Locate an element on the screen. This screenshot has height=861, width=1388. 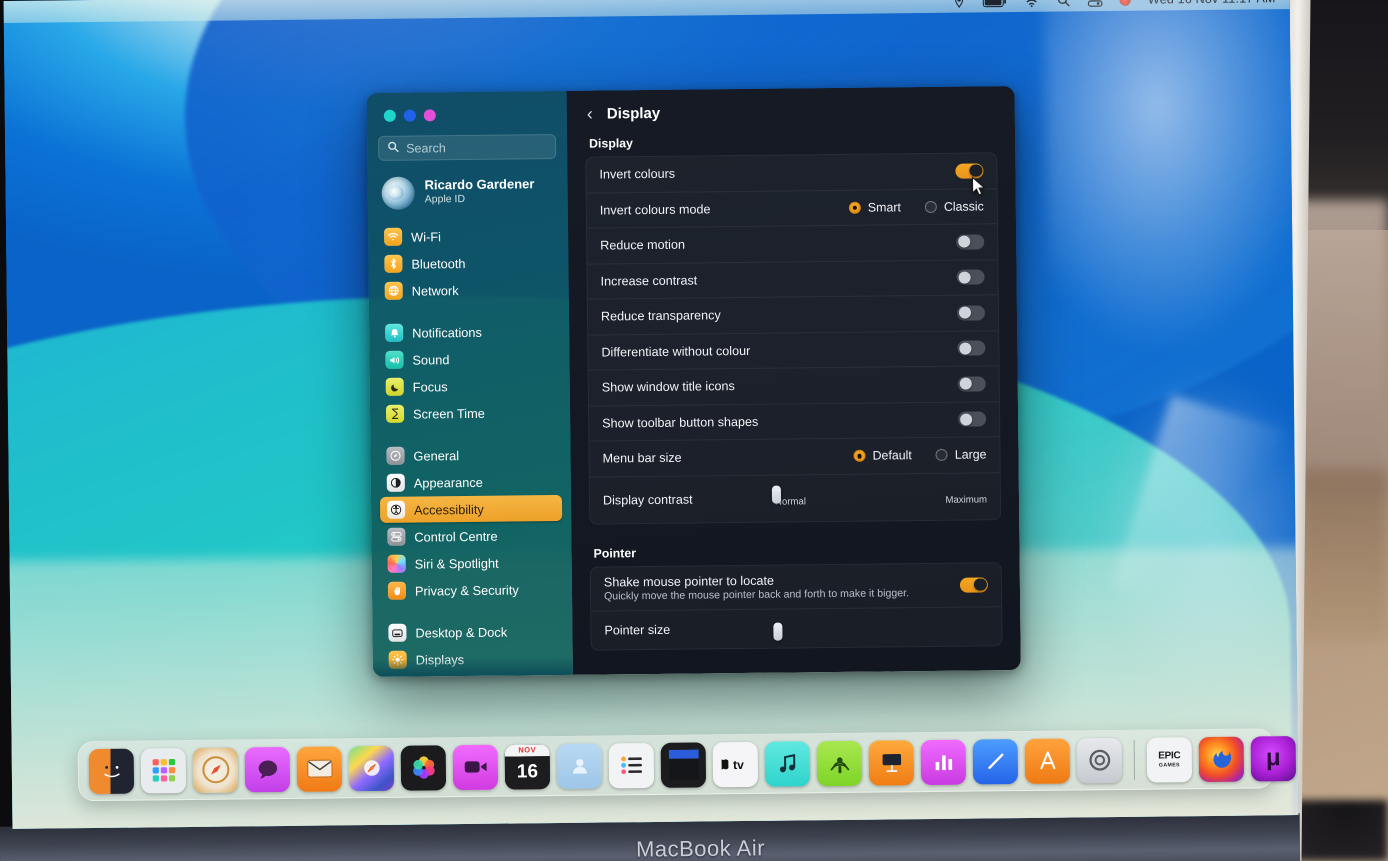
screen-time-icon is located at coordinates (395, 413).